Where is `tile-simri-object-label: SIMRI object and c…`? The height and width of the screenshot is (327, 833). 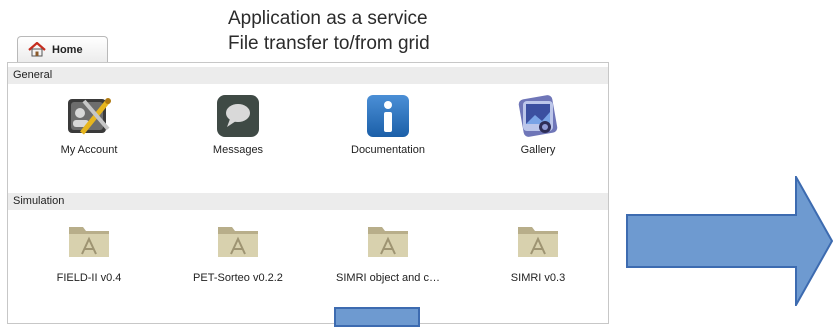
tile-simri-object-label: SIMRI object and c… is located at coordinates (388, 278).